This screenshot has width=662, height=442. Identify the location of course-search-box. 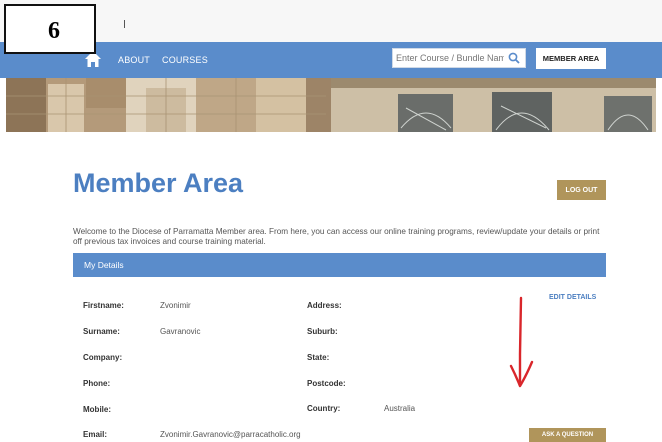
(459, 58).